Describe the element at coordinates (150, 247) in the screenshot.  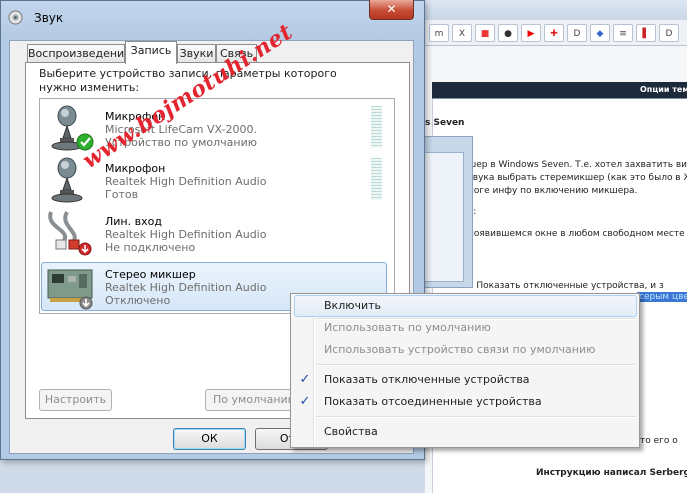
I see `device-status: Не подключено` at that location.